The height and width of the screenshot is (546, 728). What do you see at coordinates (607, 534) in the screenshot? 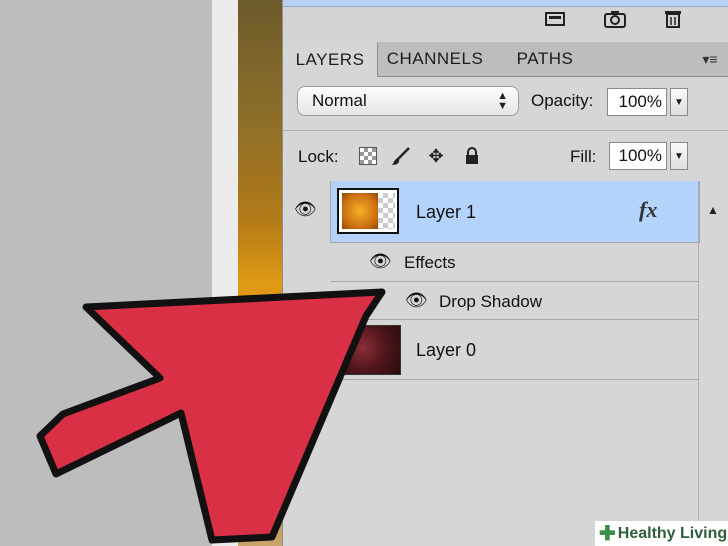
I see `plus-logo-icon: ✚` at bounding box center [607, 534].